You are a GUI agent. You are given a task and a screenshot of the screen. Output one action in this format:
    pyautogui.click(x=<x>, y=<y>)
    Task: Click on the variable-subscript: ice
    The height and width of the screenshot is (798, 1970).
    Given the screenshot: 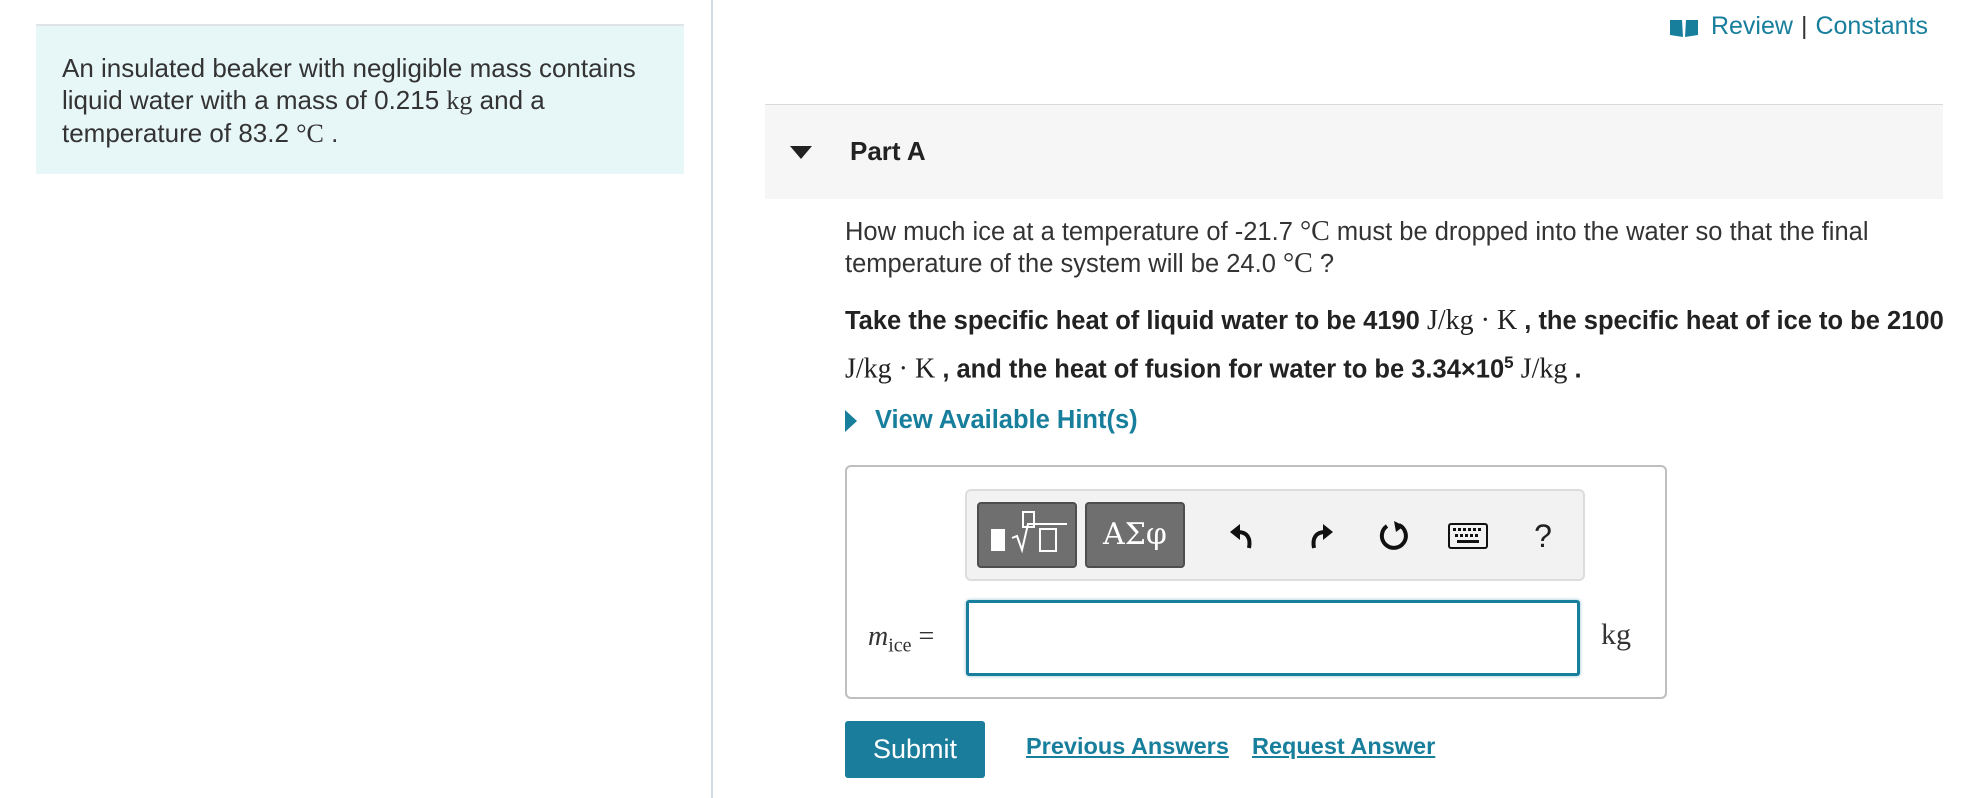 What is the action you would take?
    pyautogui.click(x=900, y=645)
    